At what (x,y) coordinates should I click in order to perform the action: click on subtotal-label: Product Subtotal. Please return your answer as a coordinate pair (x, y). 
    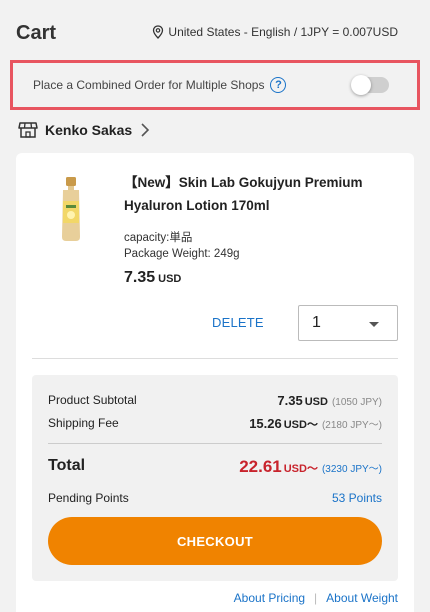
    Looking at the image, I should click on (92, 400).